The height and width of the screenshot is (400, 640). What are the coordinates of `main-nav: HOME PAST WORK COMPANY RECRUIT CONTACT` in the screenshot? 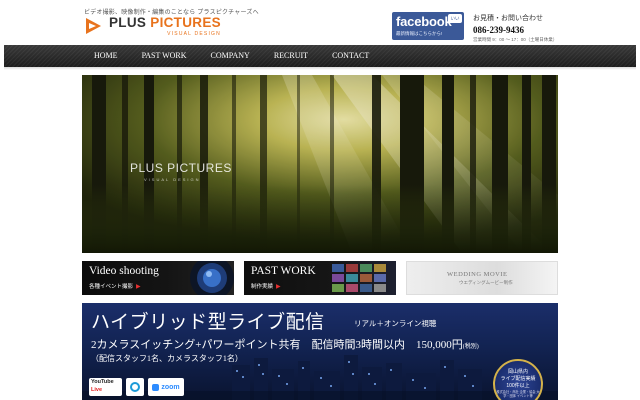 It's located at (320, 56).